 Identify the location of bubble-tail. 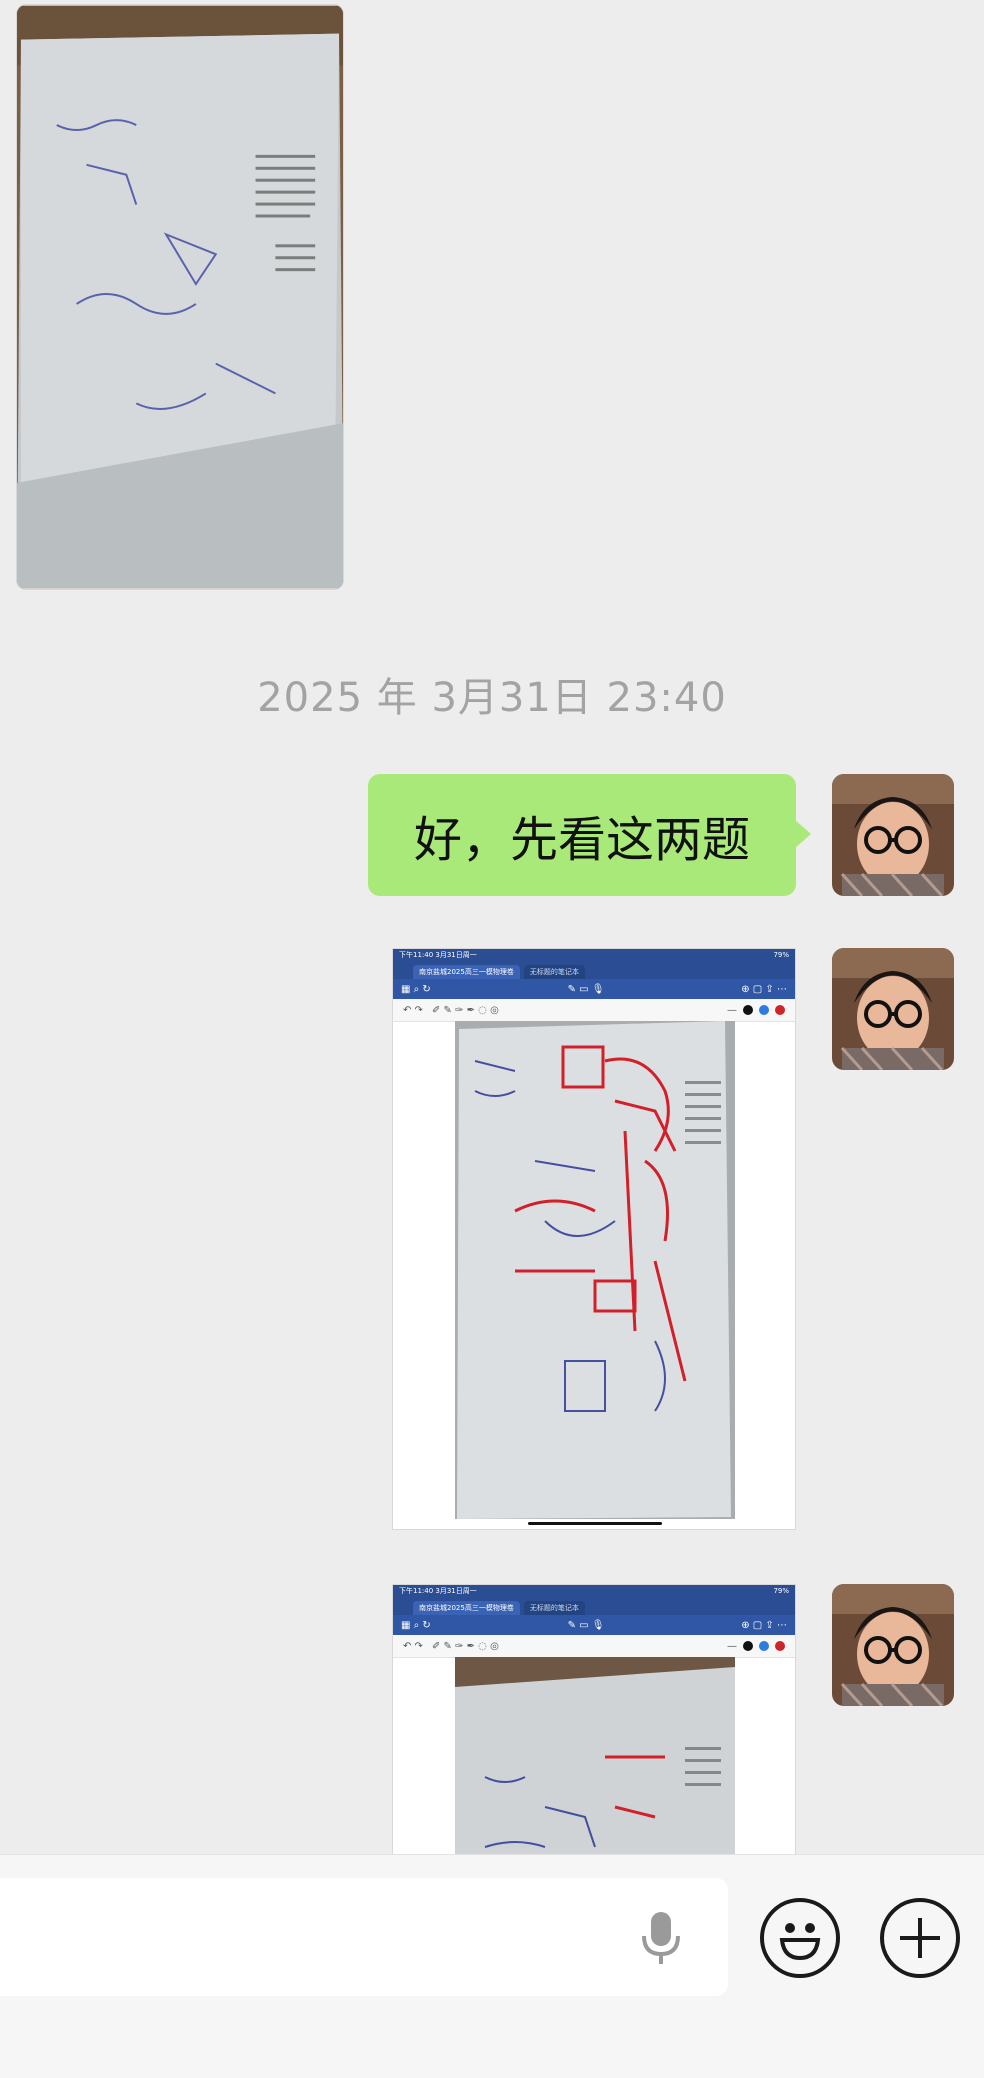
(803, 834).